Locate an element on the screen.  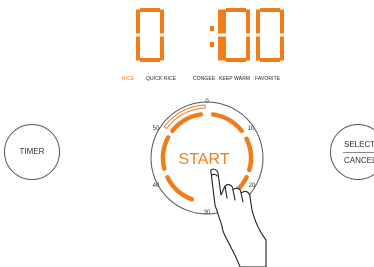
start-label: START is located at coordinates (204, 159).